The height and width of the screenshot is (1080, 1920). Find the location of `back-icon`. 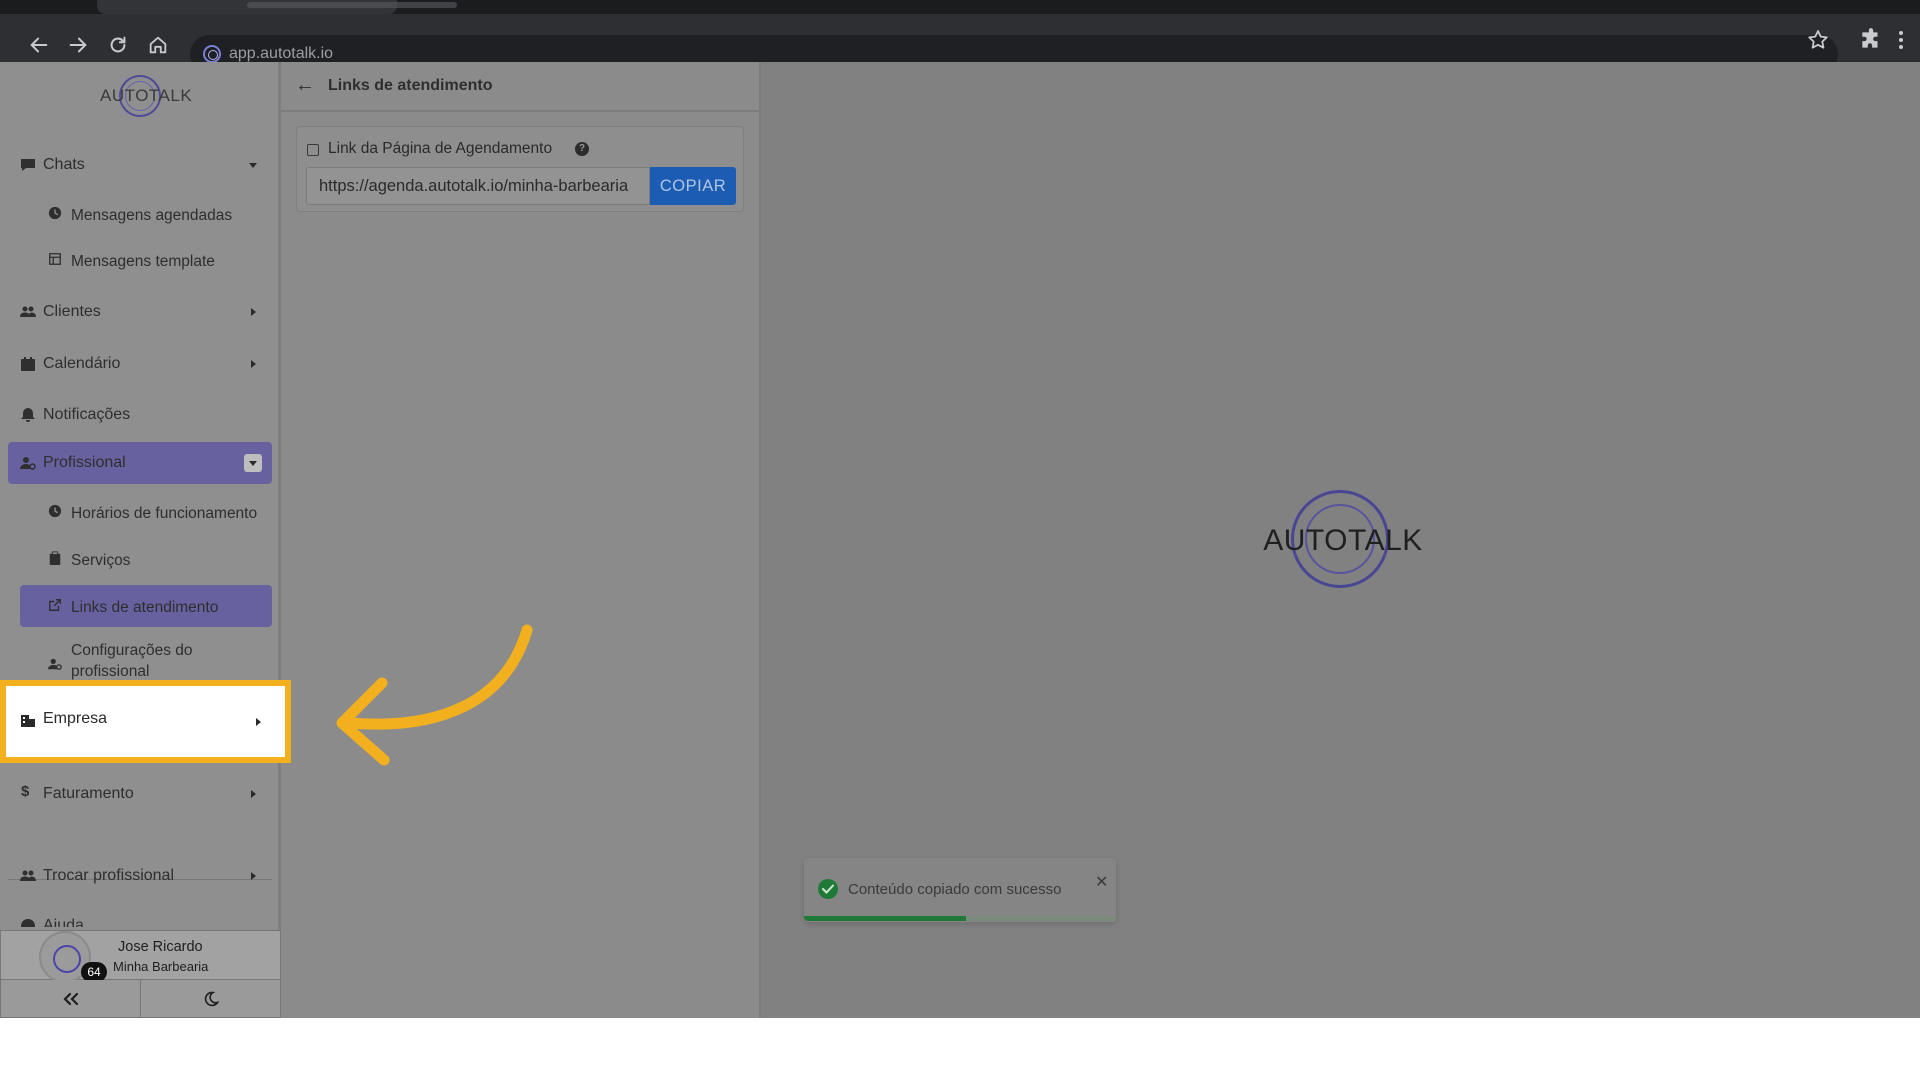

back-icon is located at coordinates (39, 45).